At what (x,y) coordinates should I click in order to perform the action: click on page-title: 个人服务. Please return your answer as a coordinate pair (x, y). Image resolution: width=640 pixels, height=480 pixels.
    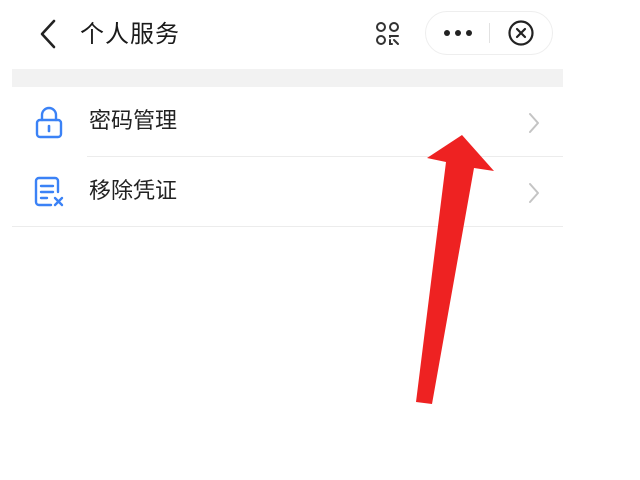
    Looking at the image, I should click on (130, 34).